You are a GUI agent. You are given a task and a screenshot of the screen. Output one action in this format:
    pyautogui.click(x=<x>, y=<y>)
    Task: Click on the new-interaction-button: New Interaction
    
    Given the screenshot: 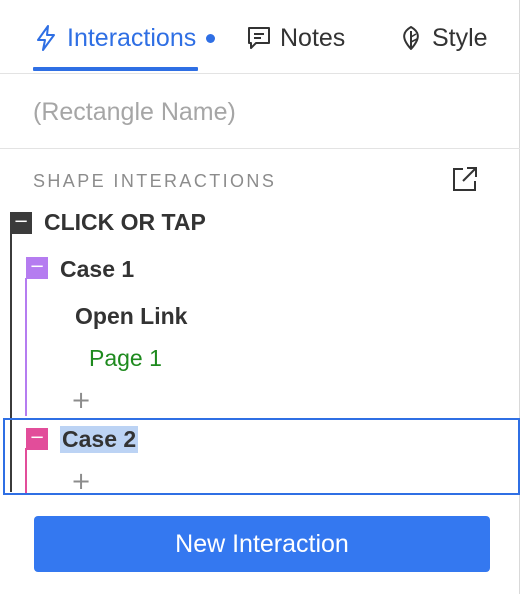 What is the action you would take?
    pyautogui.click(x=262, y=544)
    